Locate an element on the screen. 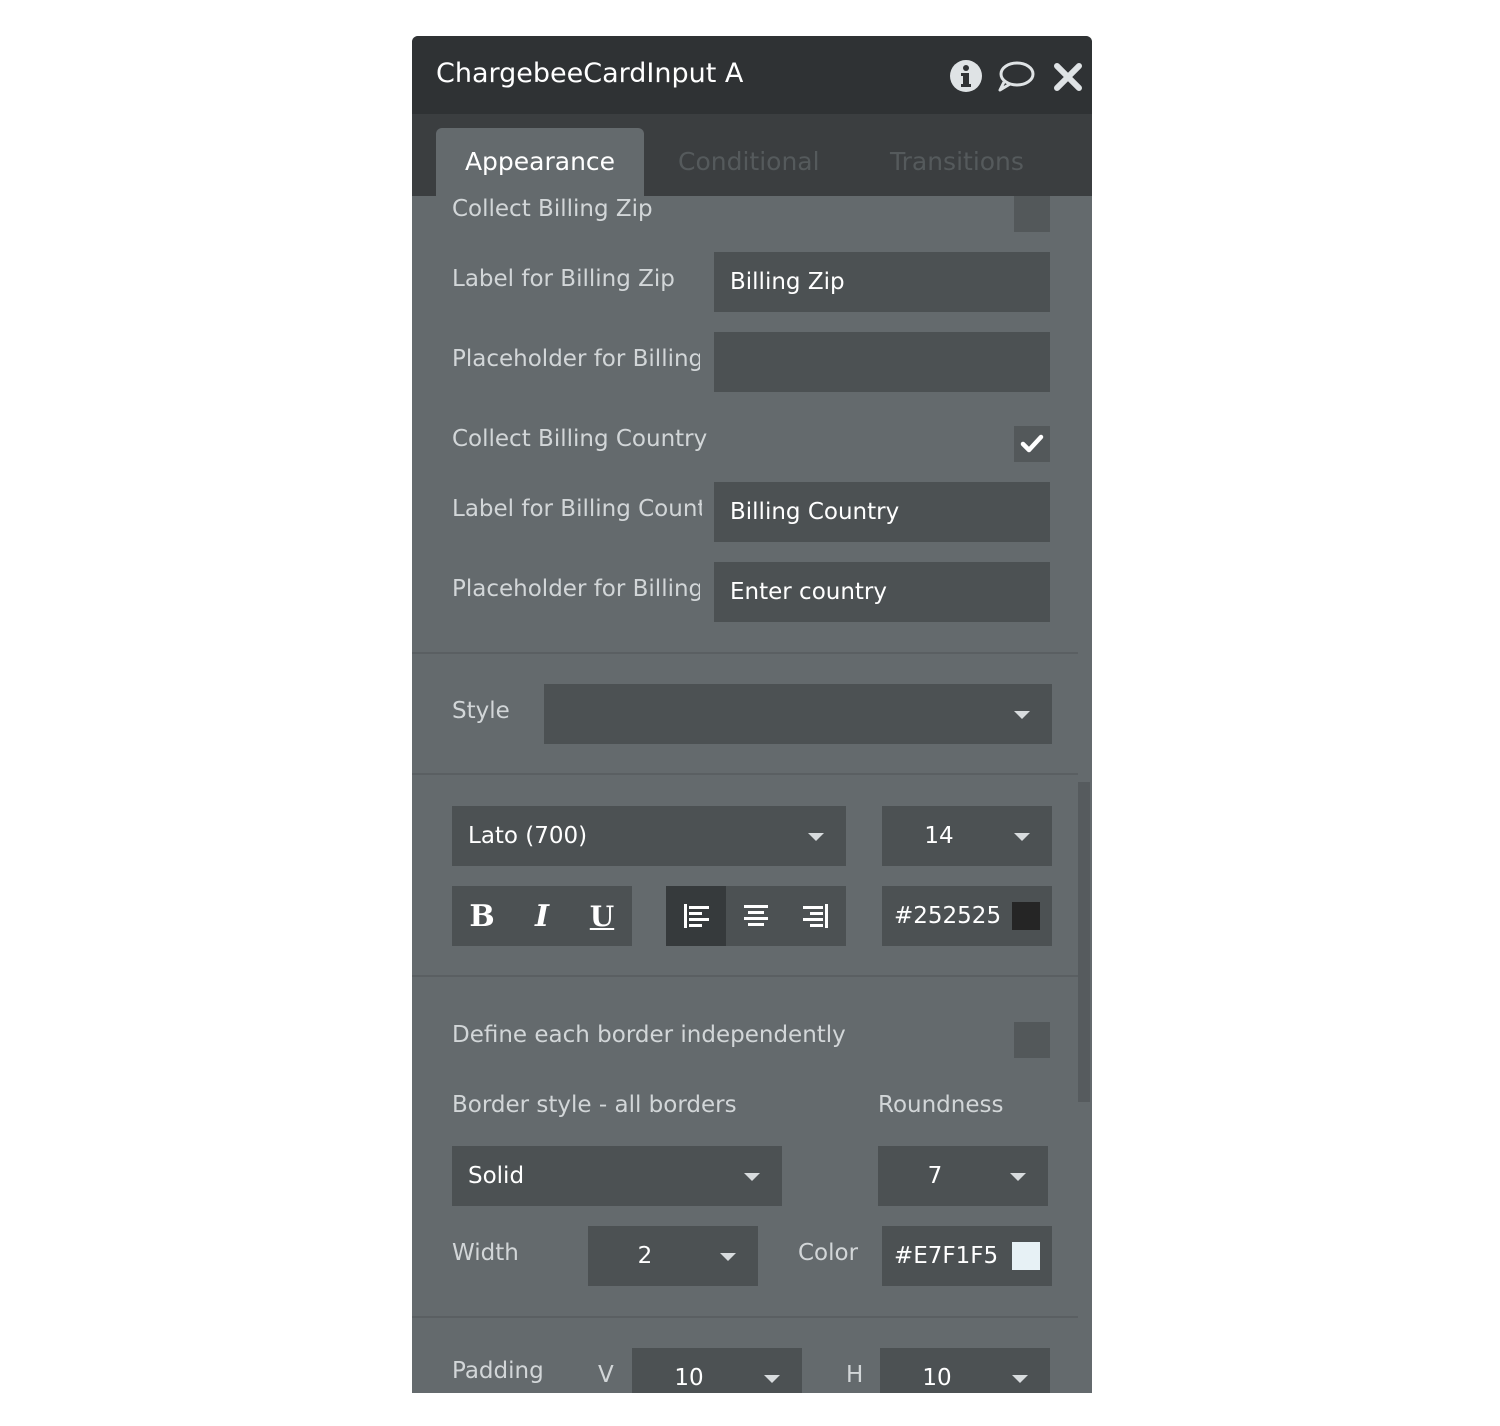 The width and height of the screenshot is (1500, 1426). padding-v-dropdown: 10 is located at coordinates (717, 1370).